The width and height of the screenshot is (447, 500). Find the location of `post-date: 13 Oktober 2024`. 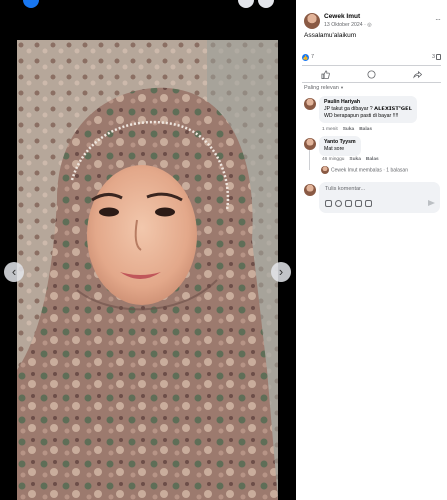

post-date: 13 Oktober 2024 is located at coordinates (343, 25).